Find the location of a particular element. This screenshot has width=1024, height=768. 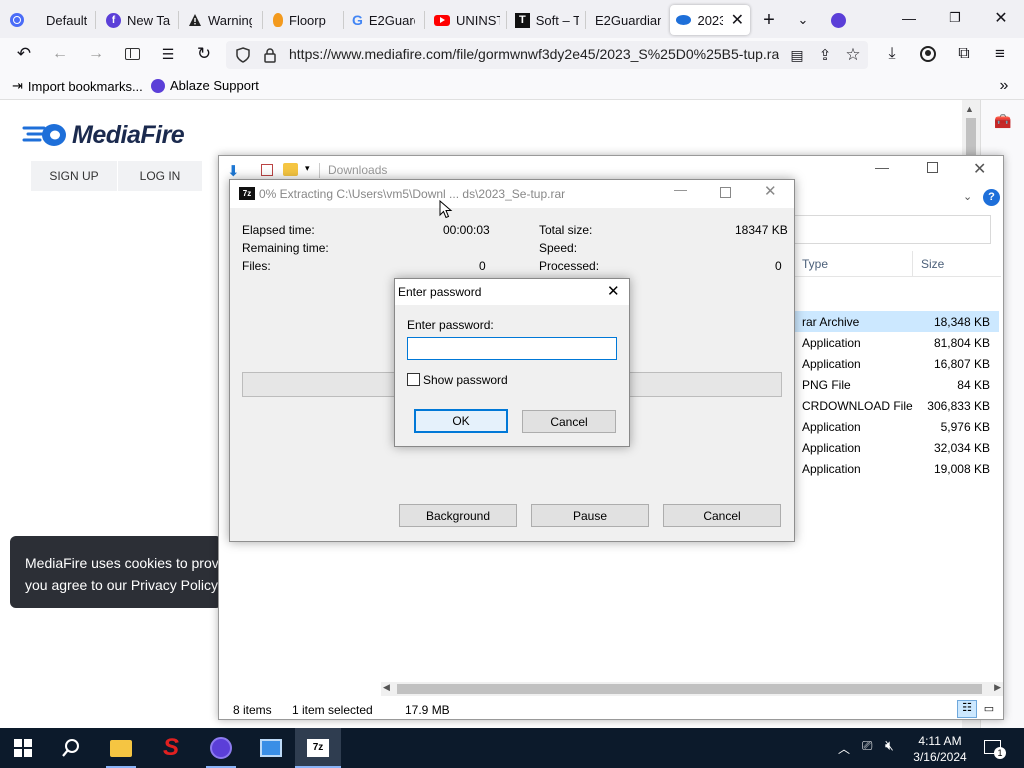

list-item: Application 81,804 KB is located at coordinates (896, 342).